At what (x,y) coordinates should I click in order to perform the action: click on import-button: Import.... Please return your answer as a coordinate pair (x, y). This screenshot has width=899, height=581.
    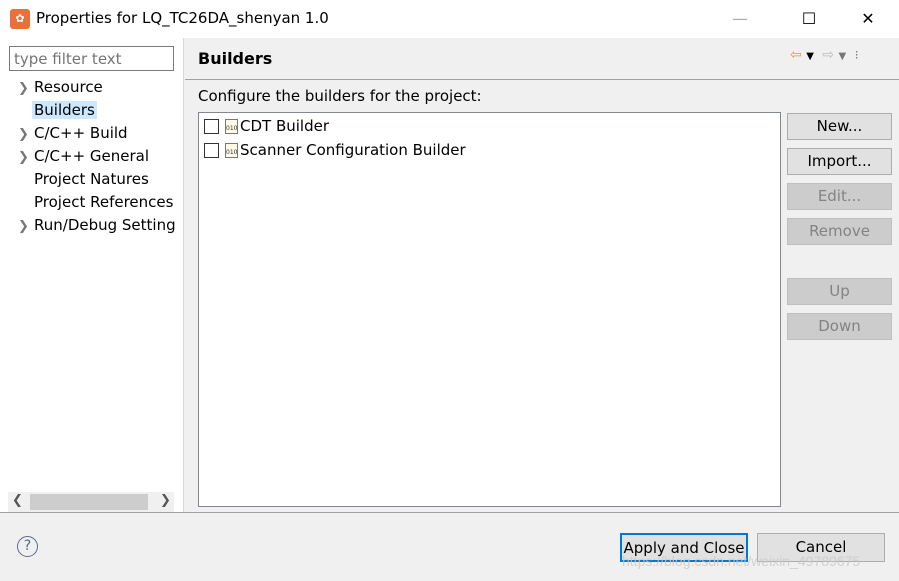
    Looking at the image, I should click on (839, 161).